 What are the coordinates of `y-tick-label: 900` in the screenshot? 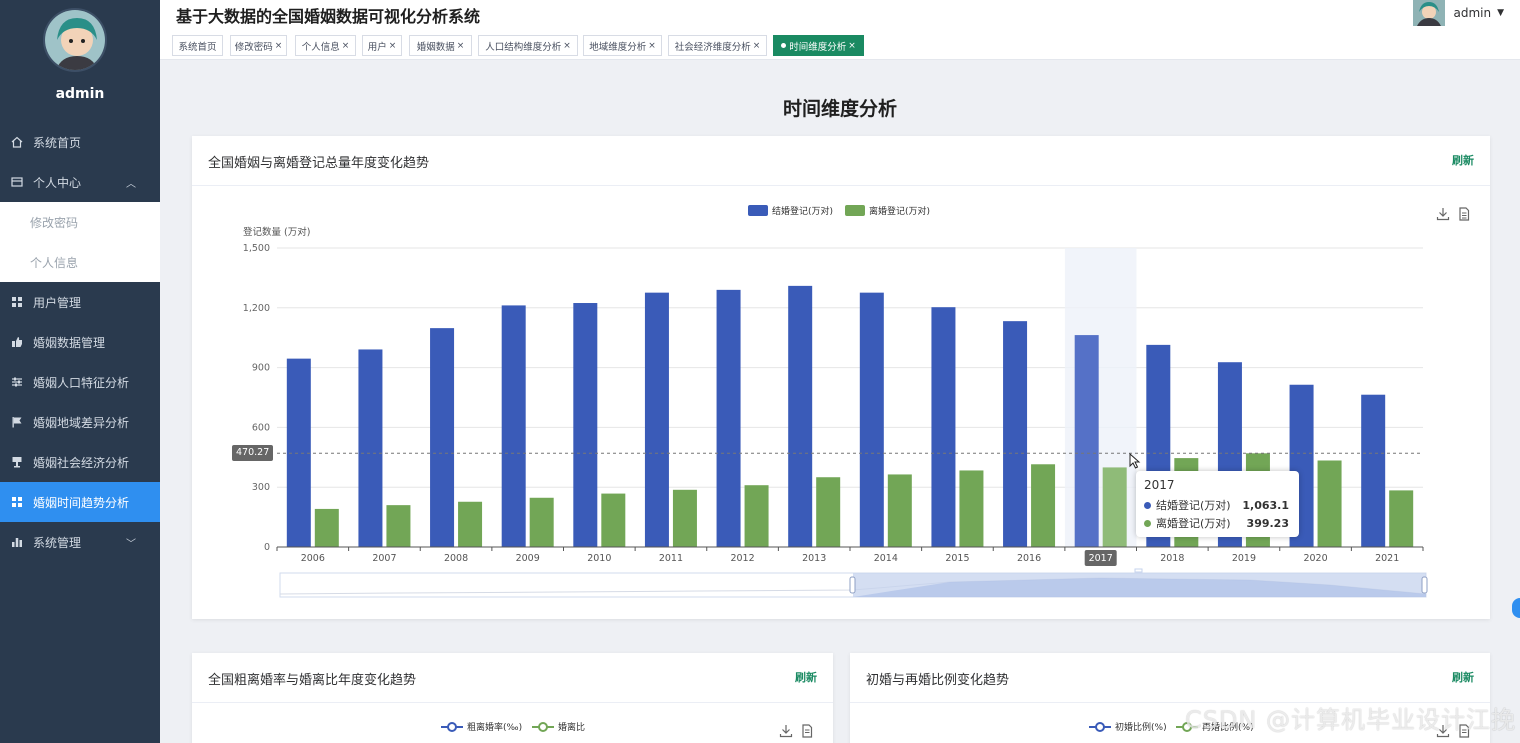 It's located at (261, 368).